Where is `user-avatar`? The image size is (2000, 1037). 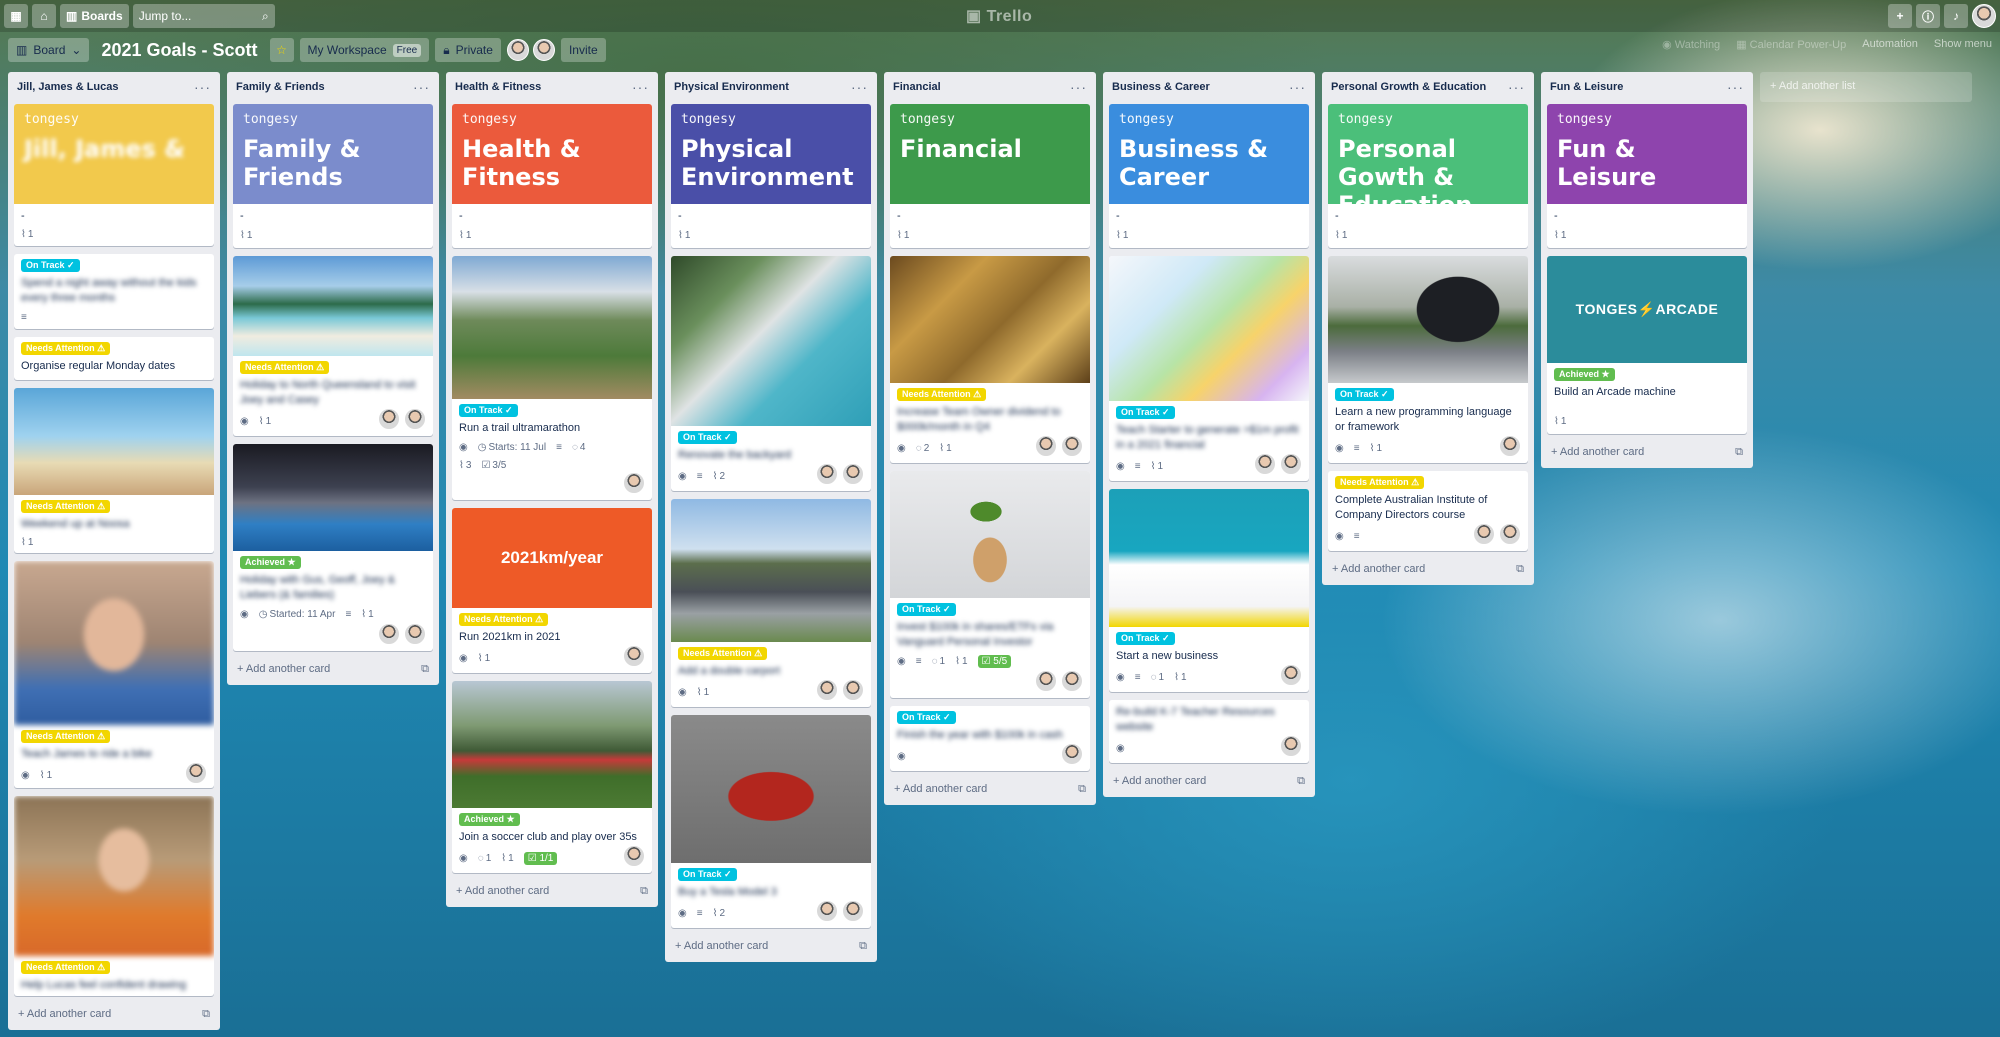 user-avatar is located at coordinates (1984, 16).